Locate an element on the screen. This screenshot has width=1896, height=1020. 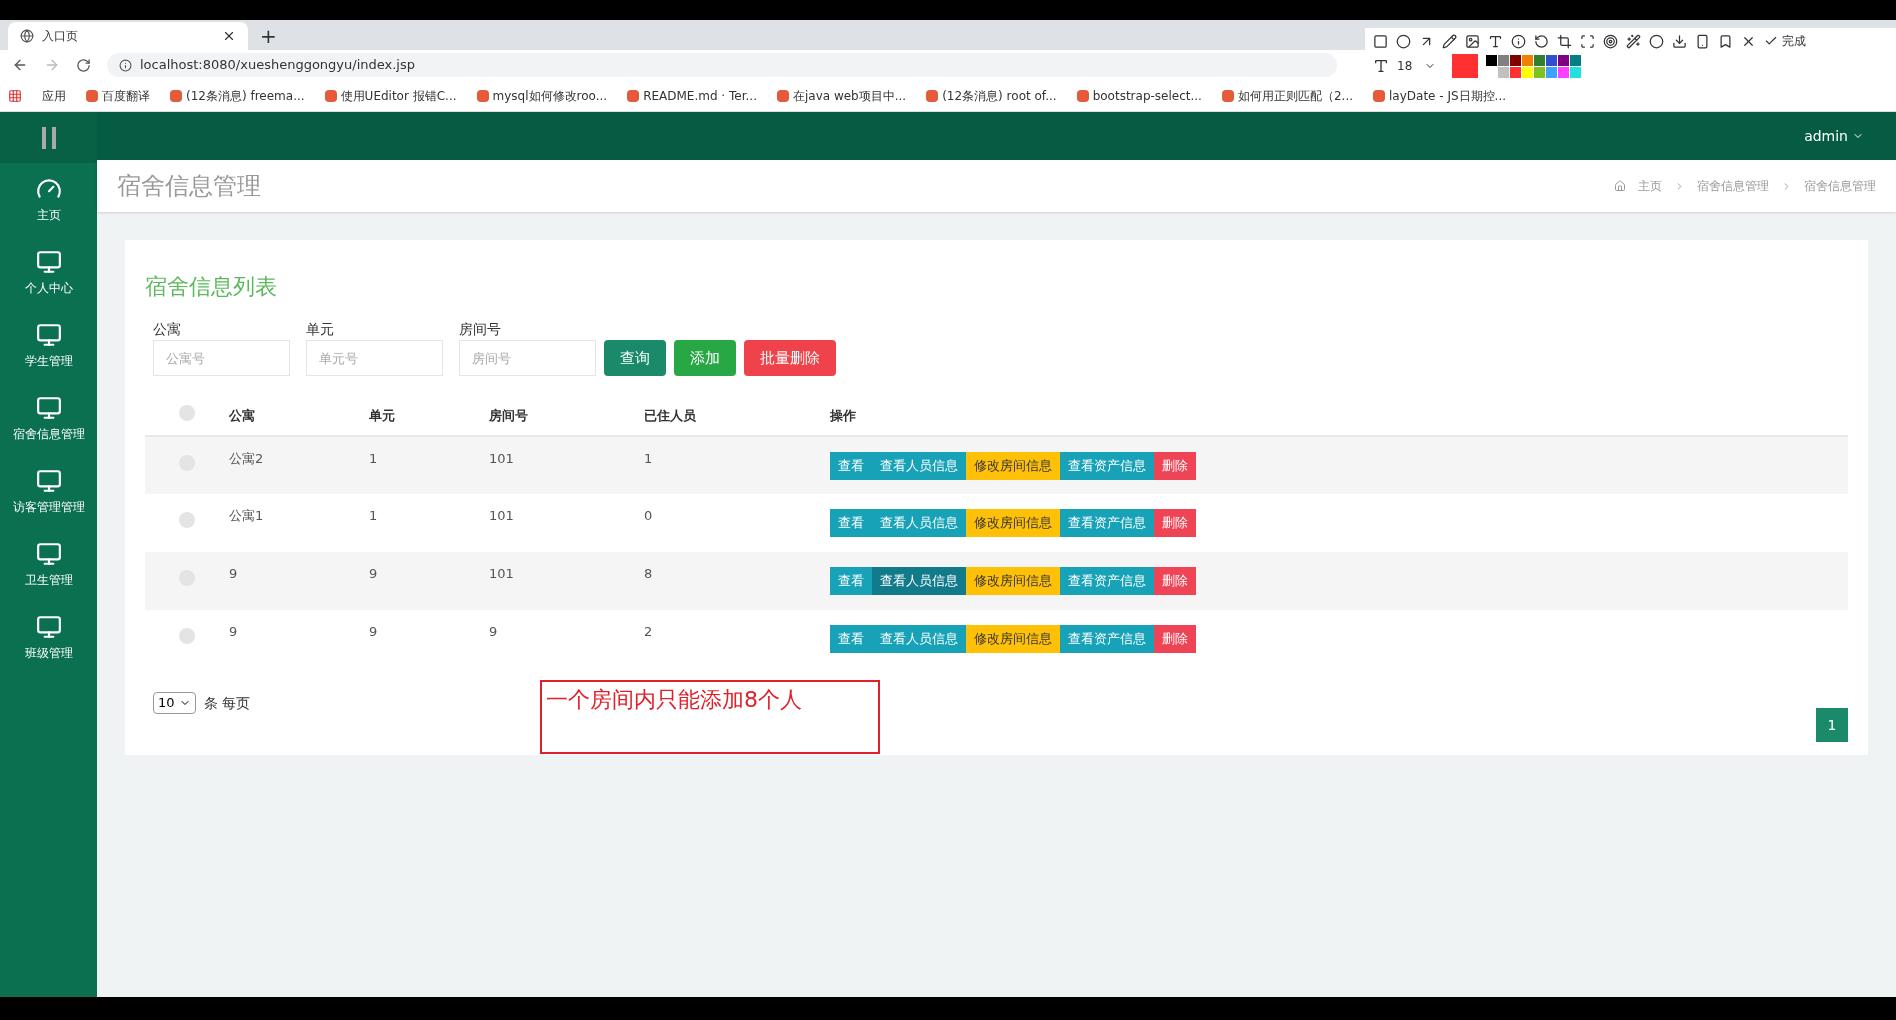
table-cell: 0 is located at coordinates (737, 523).